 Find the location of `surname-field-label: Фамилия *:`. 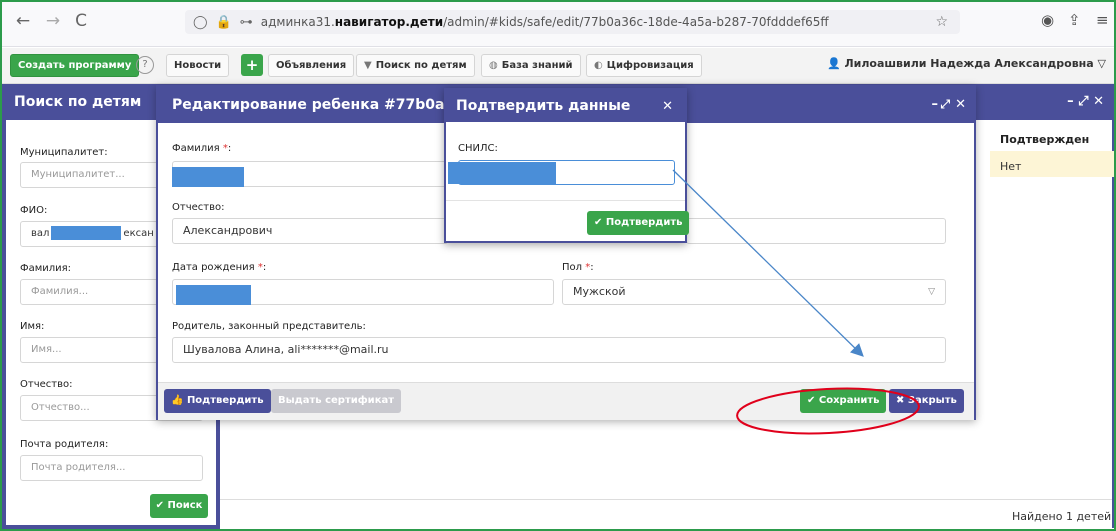

surname-field-label: Фамилия *: is located at coordinates (202, 148).